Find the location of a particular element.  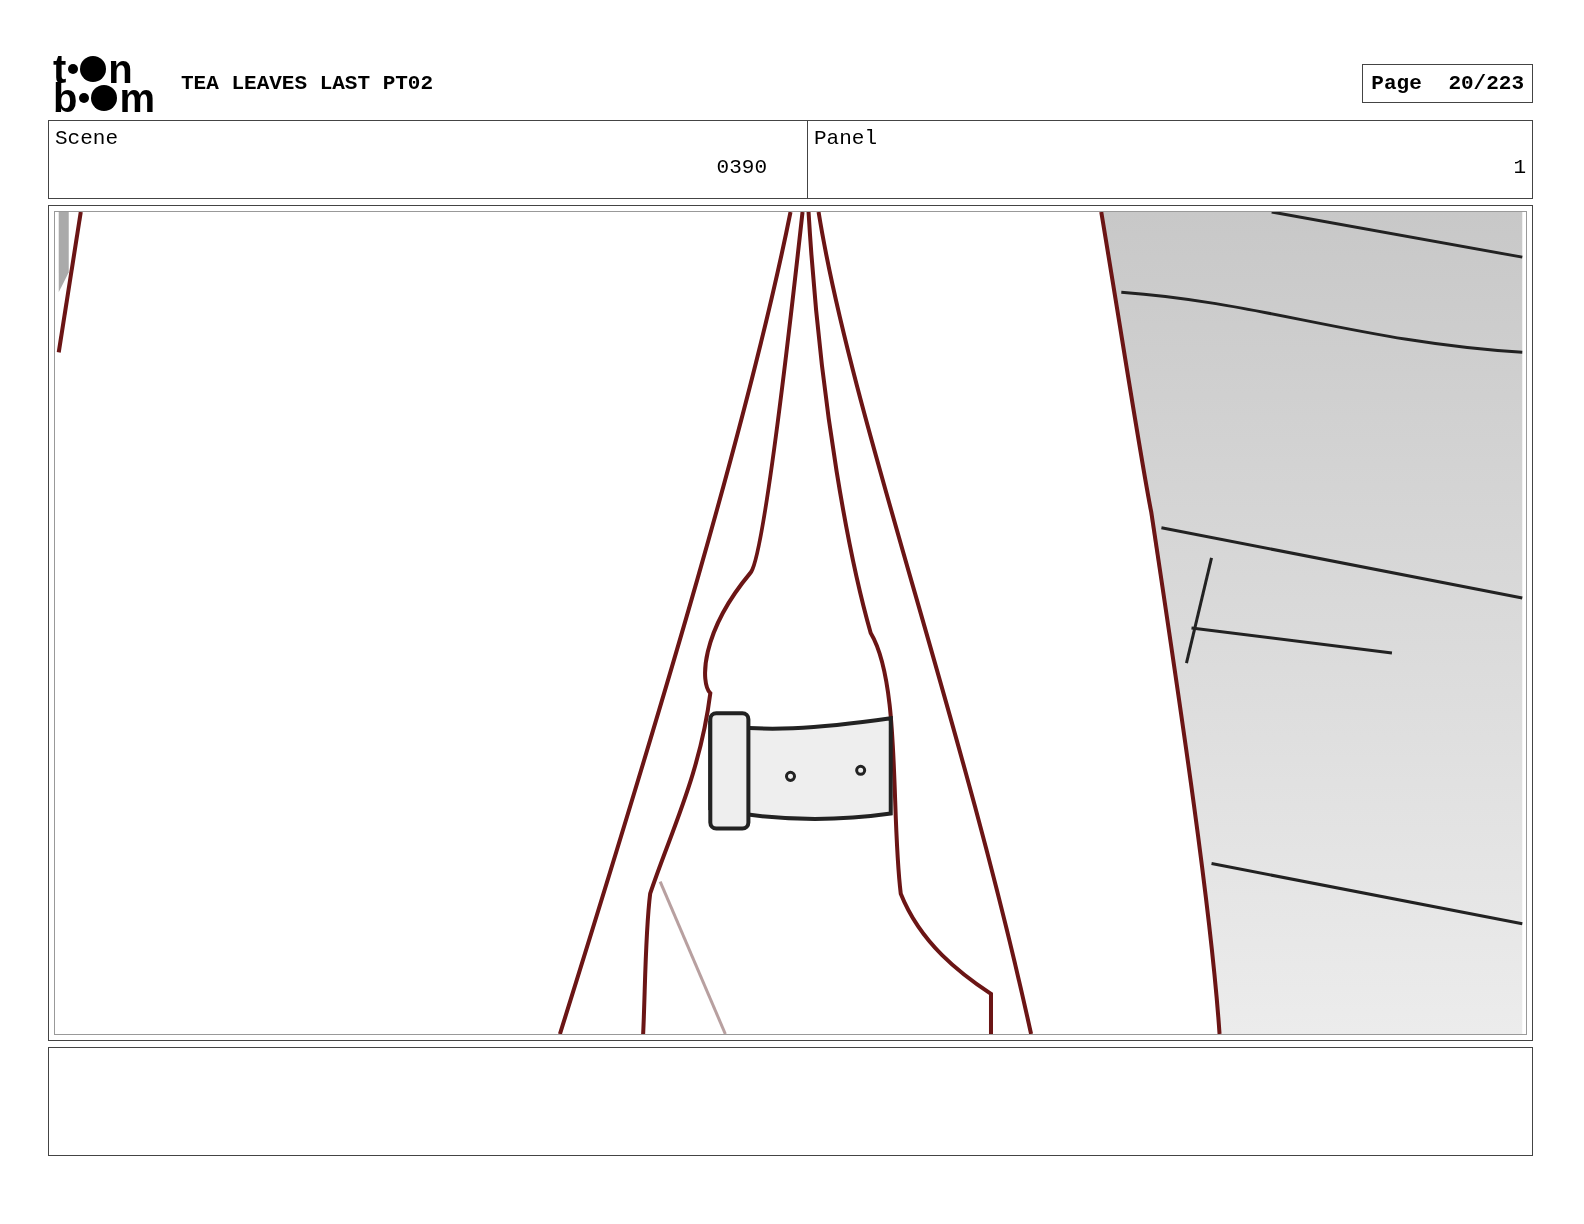

logo: t n b m is located at coordinates (104, 83).